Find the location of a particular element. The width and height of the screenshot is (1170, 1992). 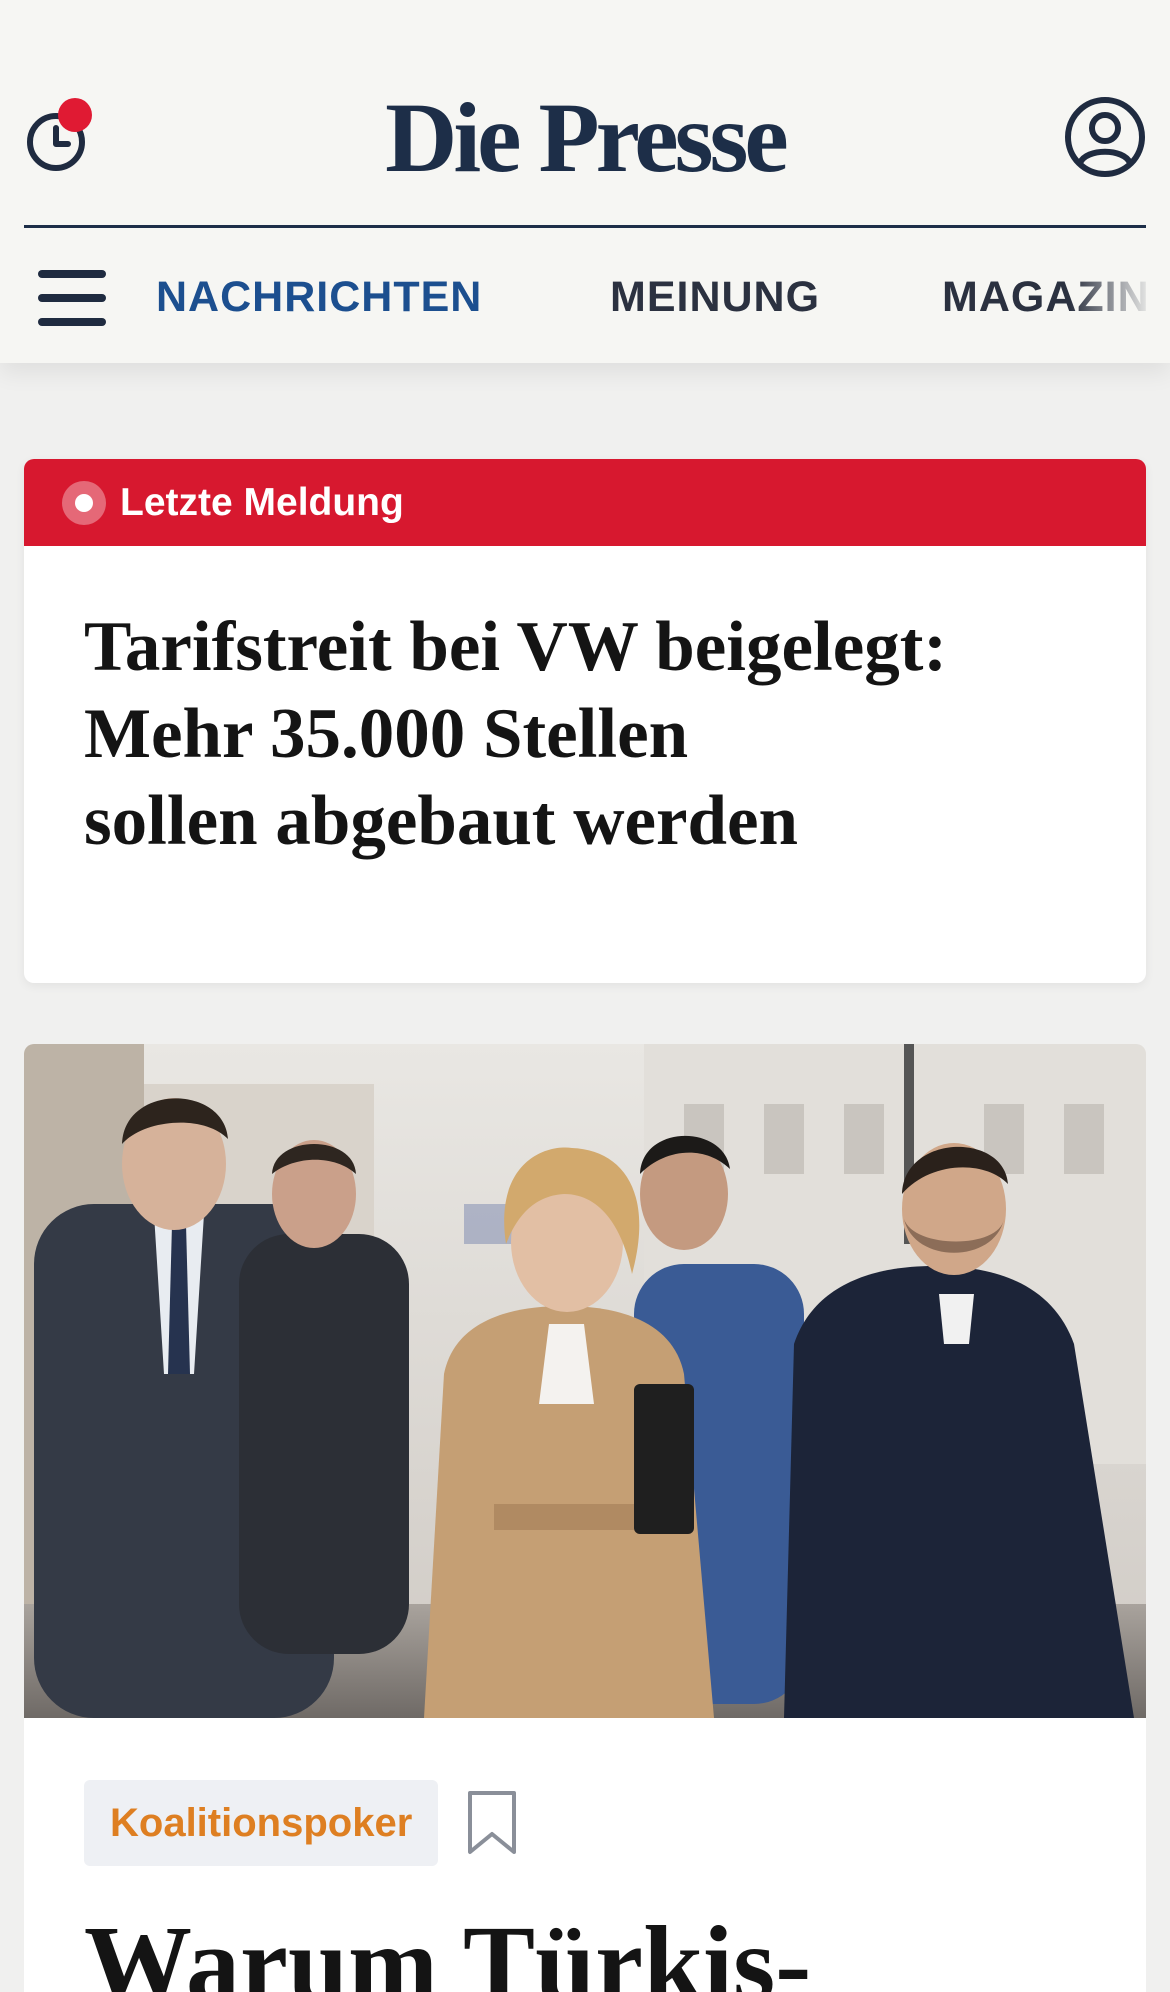

account-button is located at coordinates (1105, 137).